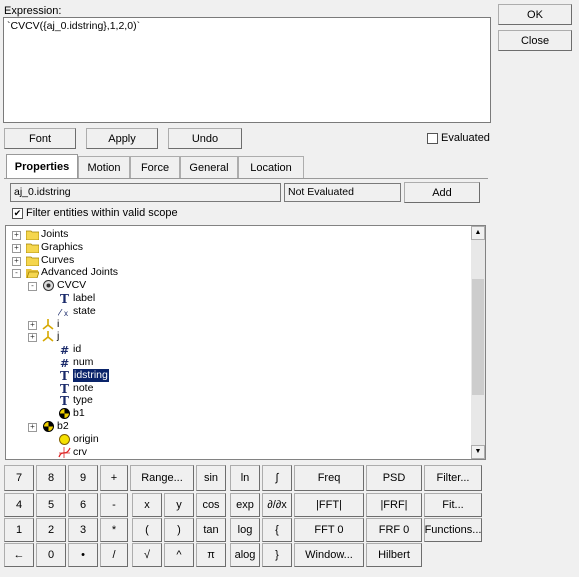 The height and width of the screenshot is (577, 579). Describe the element at coordinates (145, 192) in the screenshot. I see `entity-field: aj_0.idstring` at that location.